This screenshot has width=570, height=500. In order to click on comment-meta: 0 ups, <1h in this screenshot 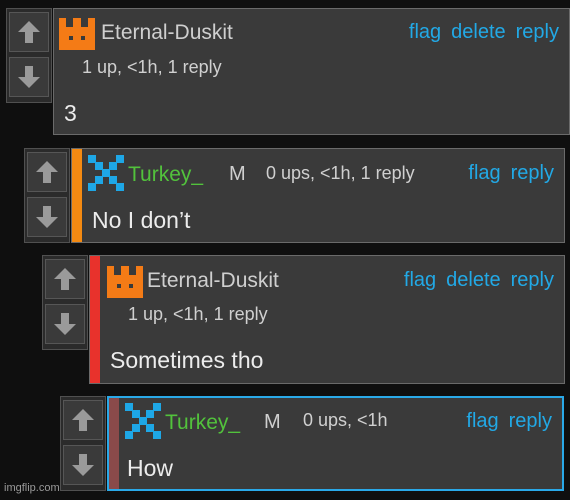, I will do `click(345, 420)`.